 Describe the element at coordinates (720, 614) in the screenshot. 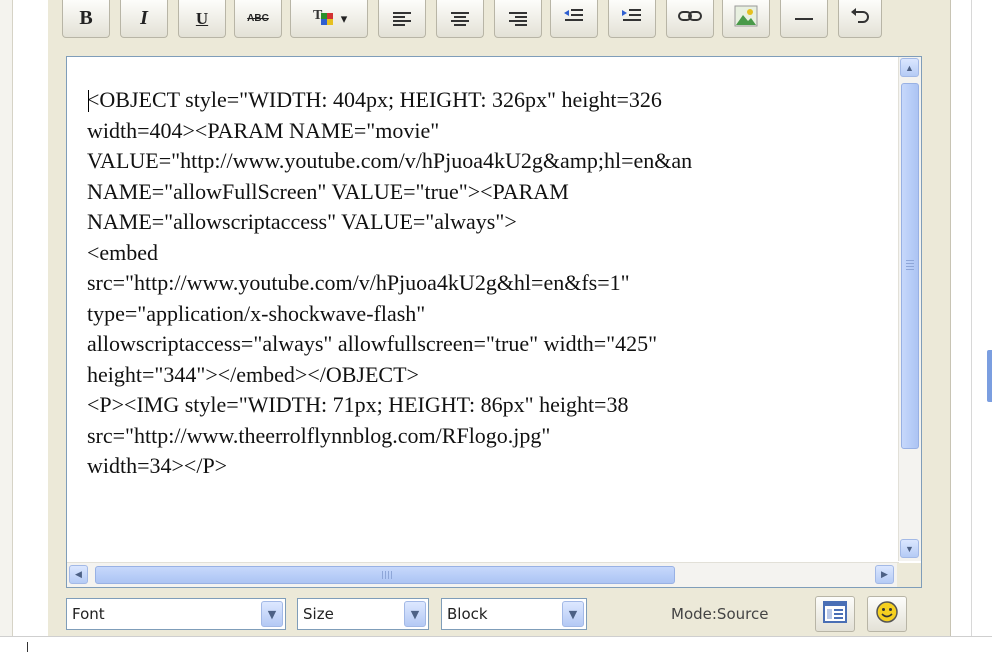

I see `mode-label: Mode:Source` at that location.